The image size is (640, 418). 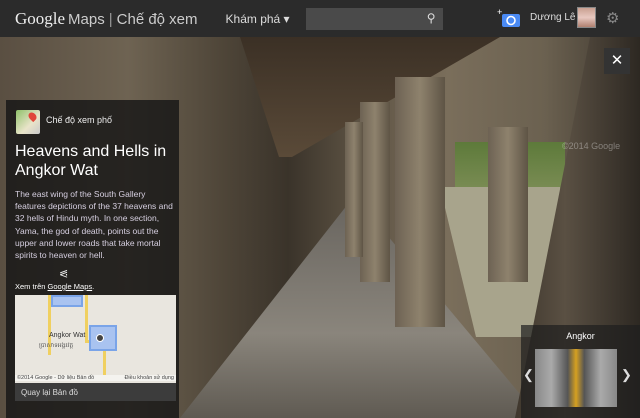 I want to click on share-icon: ⪗, so click(x=63, y=273).